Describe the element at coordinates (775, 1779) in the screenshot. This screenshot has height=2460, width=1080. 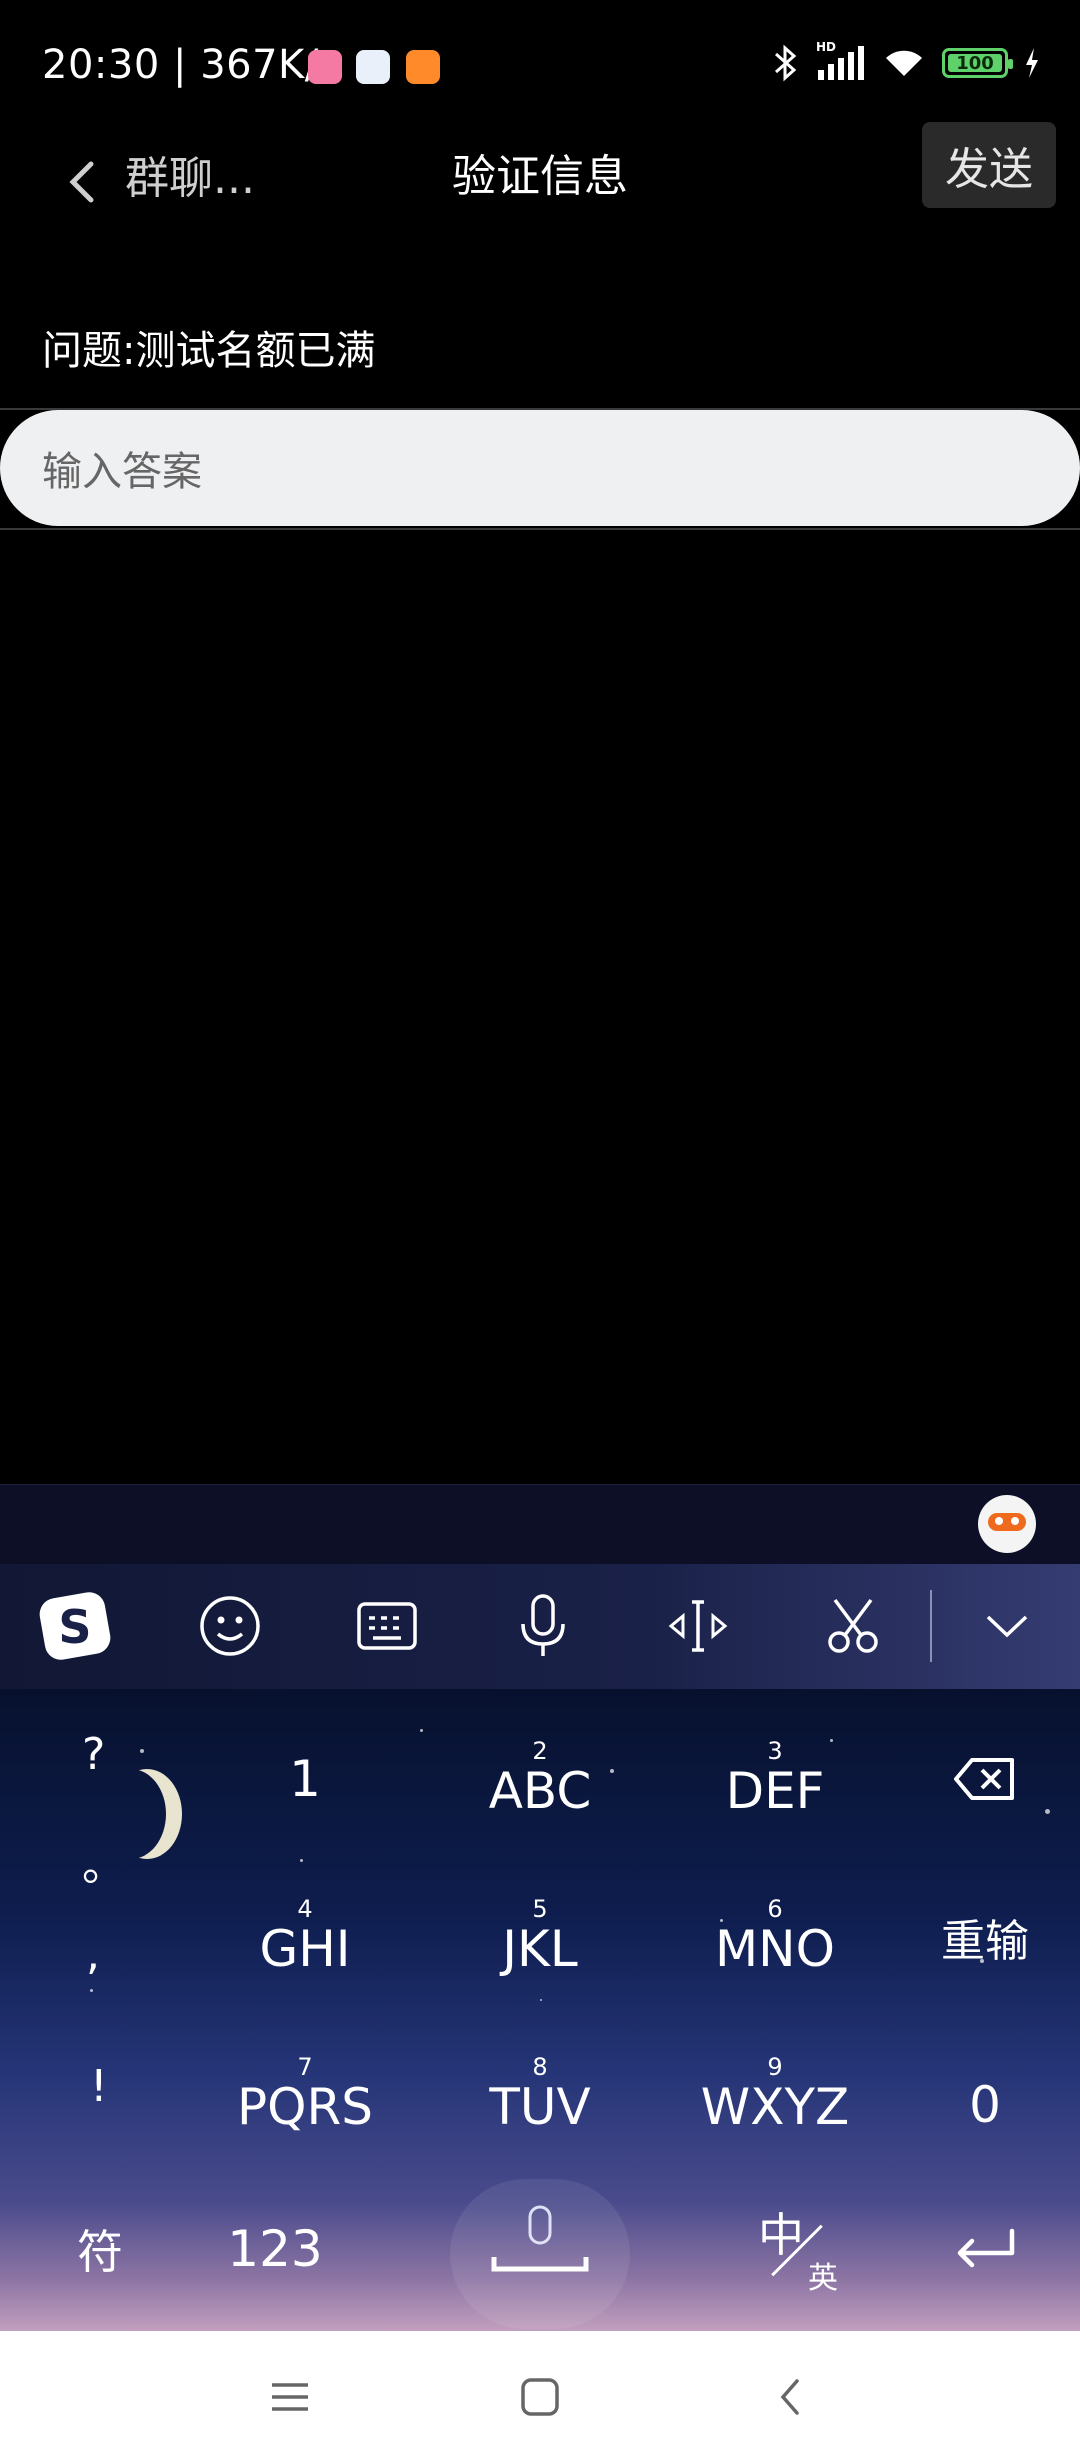
I see `key-3-def: 3 DEF` at that location.